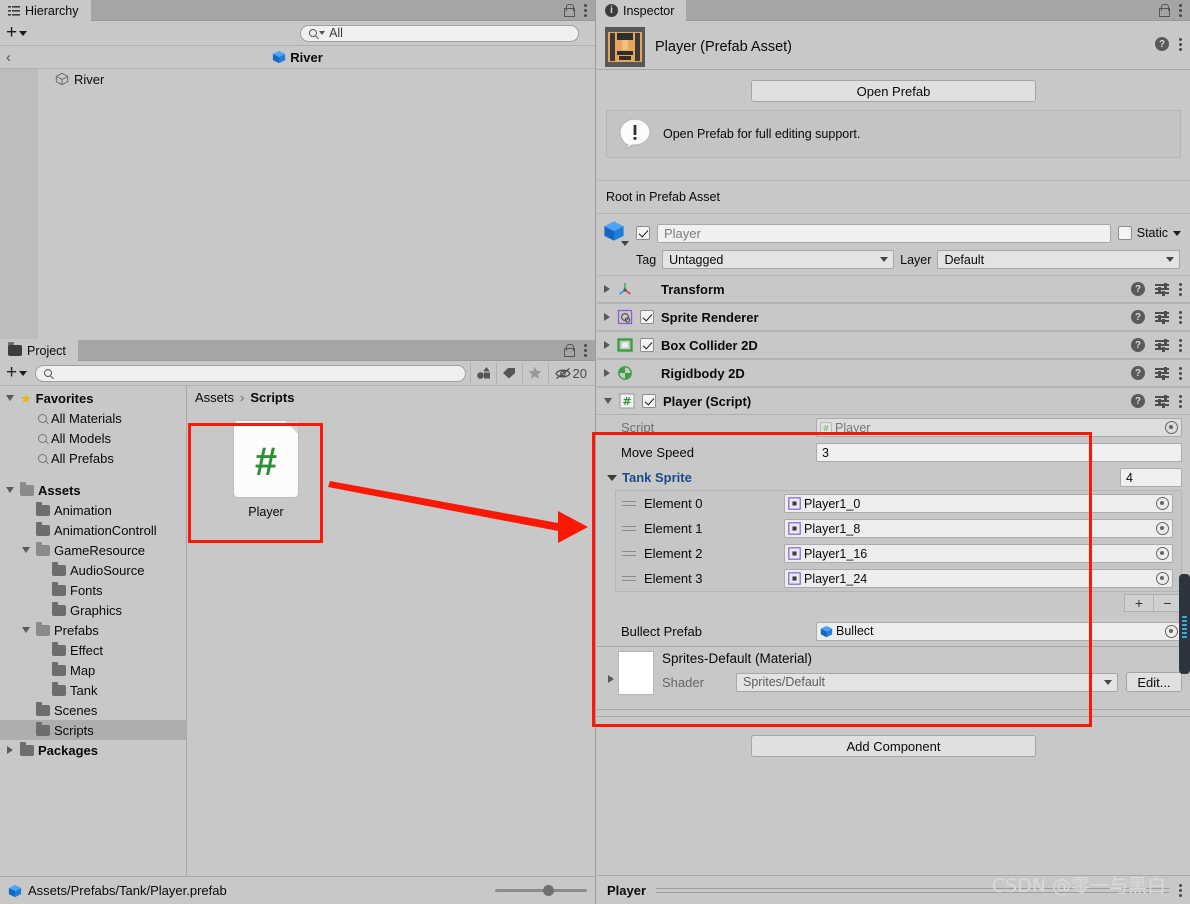 This screenshot has width=1190, height=904. What do you see at coordinates (893, 91) in the screenshot?
I see `open-prefab-button: Open Prefab` at bounding box center [893, 91].